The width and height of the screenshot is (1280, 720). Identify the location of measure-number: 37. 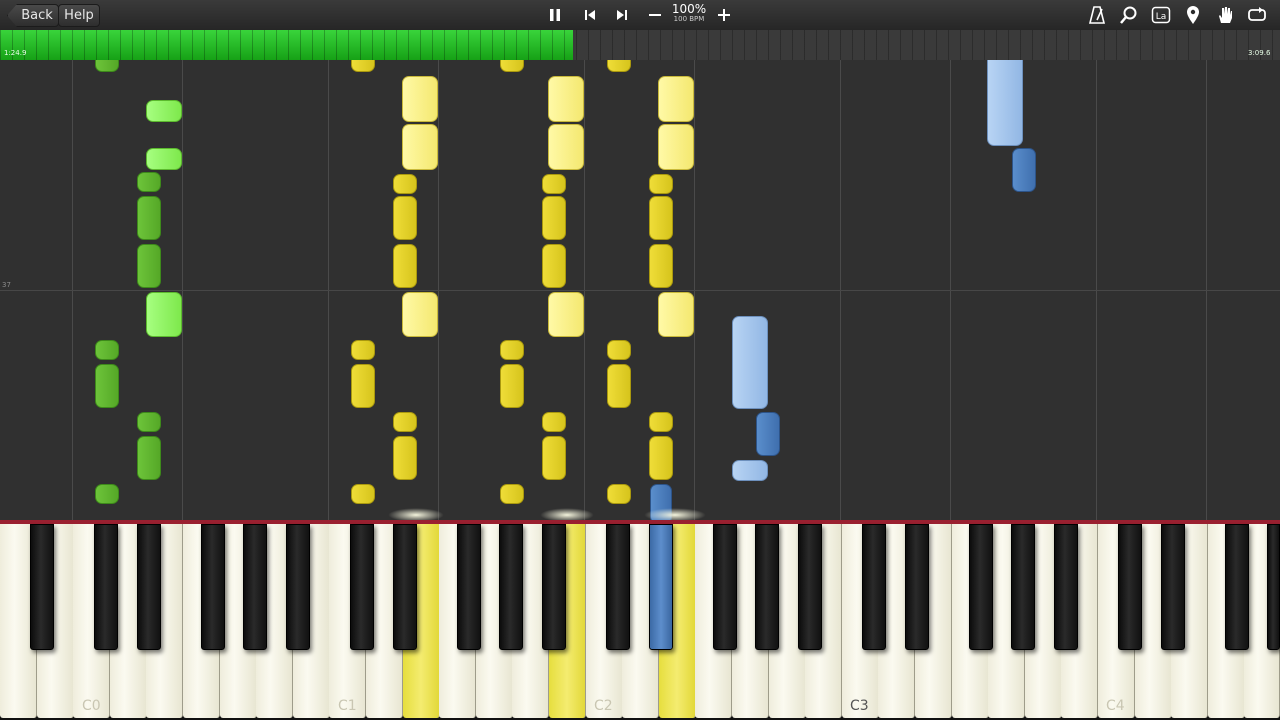
(6, 285).